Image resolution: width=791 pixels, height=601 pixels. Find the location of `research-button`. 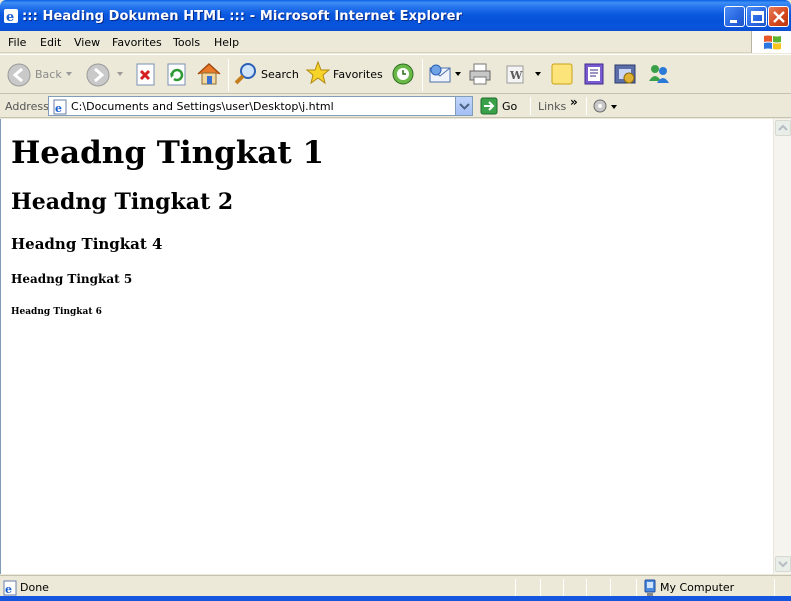

research-button is located at coordinates (594, 75).